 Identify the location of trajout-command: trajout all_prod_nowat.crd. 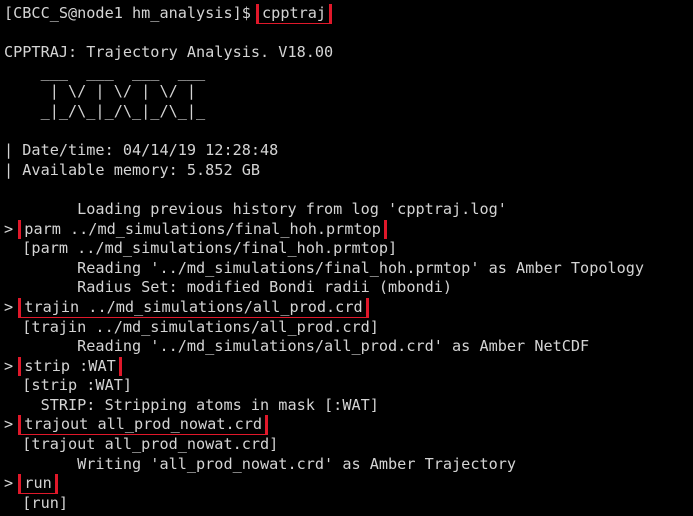
(143, 425).